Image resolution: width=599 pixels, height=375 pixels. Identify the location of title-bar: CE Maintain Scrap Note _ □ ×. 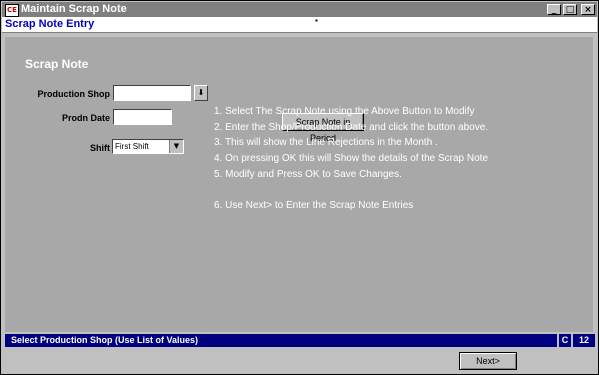
(299, 9).